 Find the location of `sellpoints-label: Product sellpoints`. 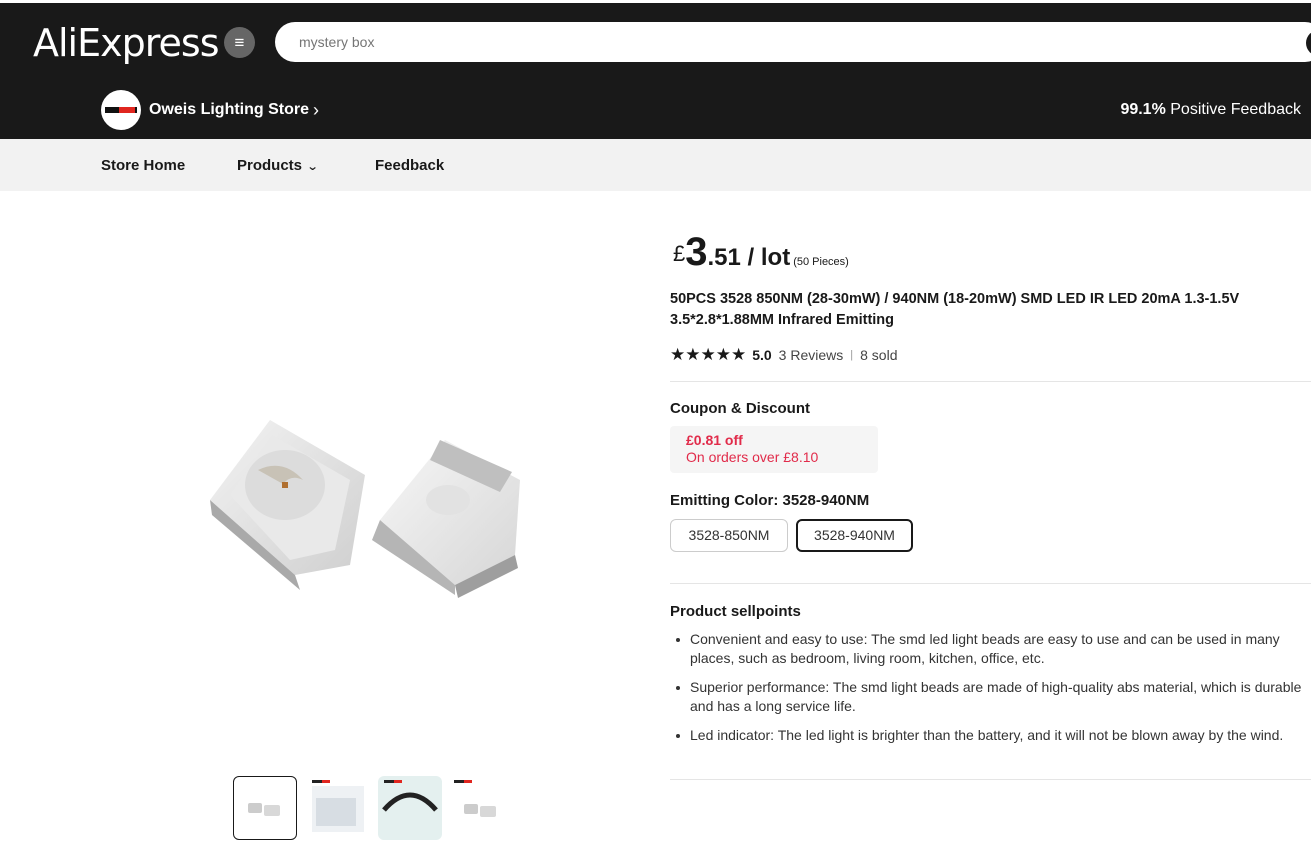

sellpoints-label: Product sellpoints is located at coordinates (735, 611).